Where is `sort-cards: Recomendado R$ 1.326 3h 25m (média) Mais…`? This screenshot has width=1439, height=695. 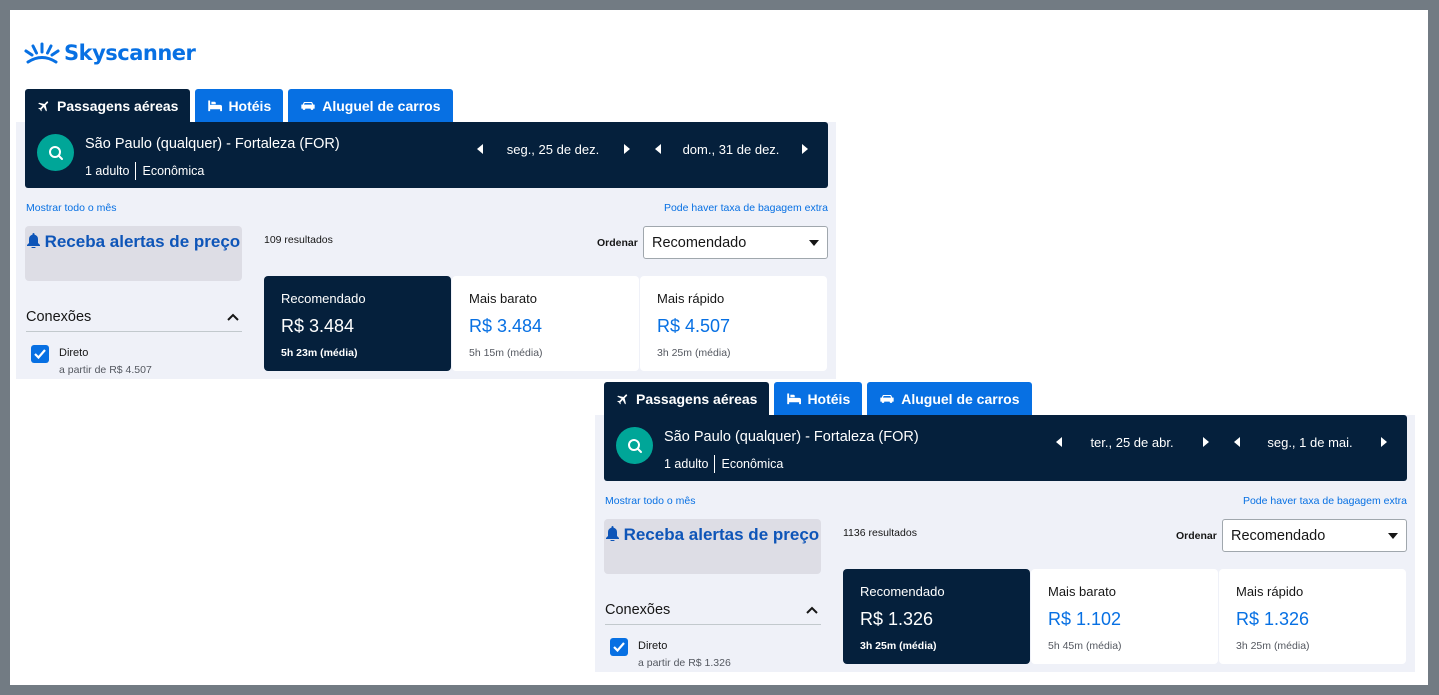 sort-cards: Recomendado R$ 1.326 3h 25m (média) Mais… is located at coordinates (1124, 616).